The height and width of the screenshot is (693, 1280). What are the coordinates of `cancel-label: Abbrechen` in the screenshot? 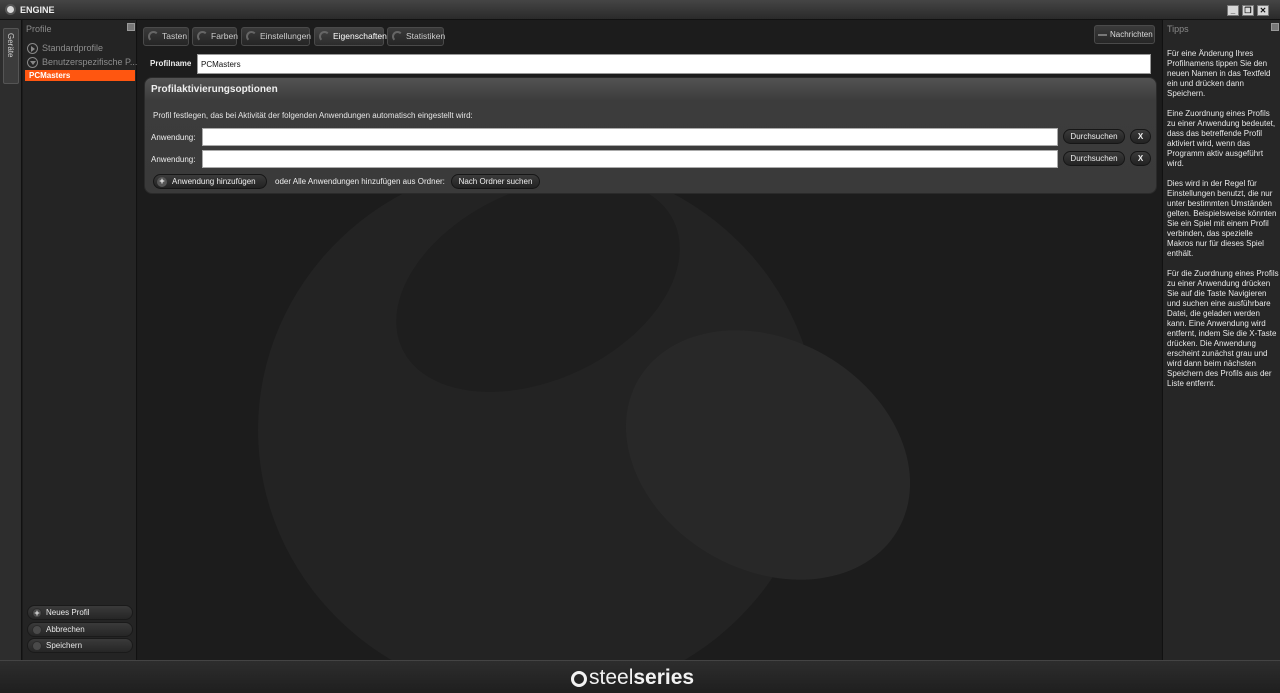 It's located at (65, 629).